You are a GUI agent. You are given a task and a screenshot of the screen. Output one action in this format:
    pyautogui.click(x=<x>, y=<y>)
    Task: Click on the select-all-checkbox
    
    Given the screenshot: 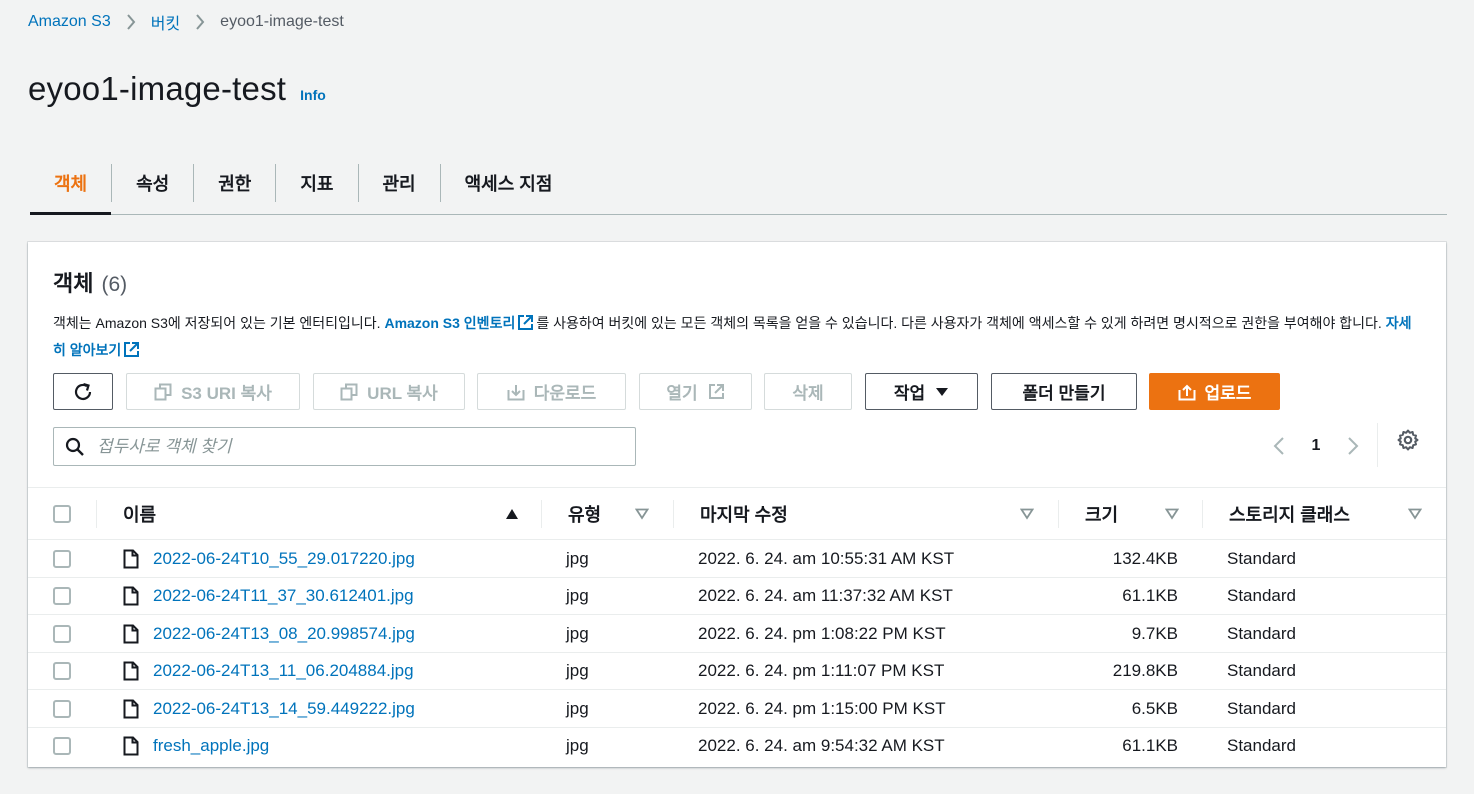 What is the action you would take?
    pyautogui.click(x=62, y=514)
    